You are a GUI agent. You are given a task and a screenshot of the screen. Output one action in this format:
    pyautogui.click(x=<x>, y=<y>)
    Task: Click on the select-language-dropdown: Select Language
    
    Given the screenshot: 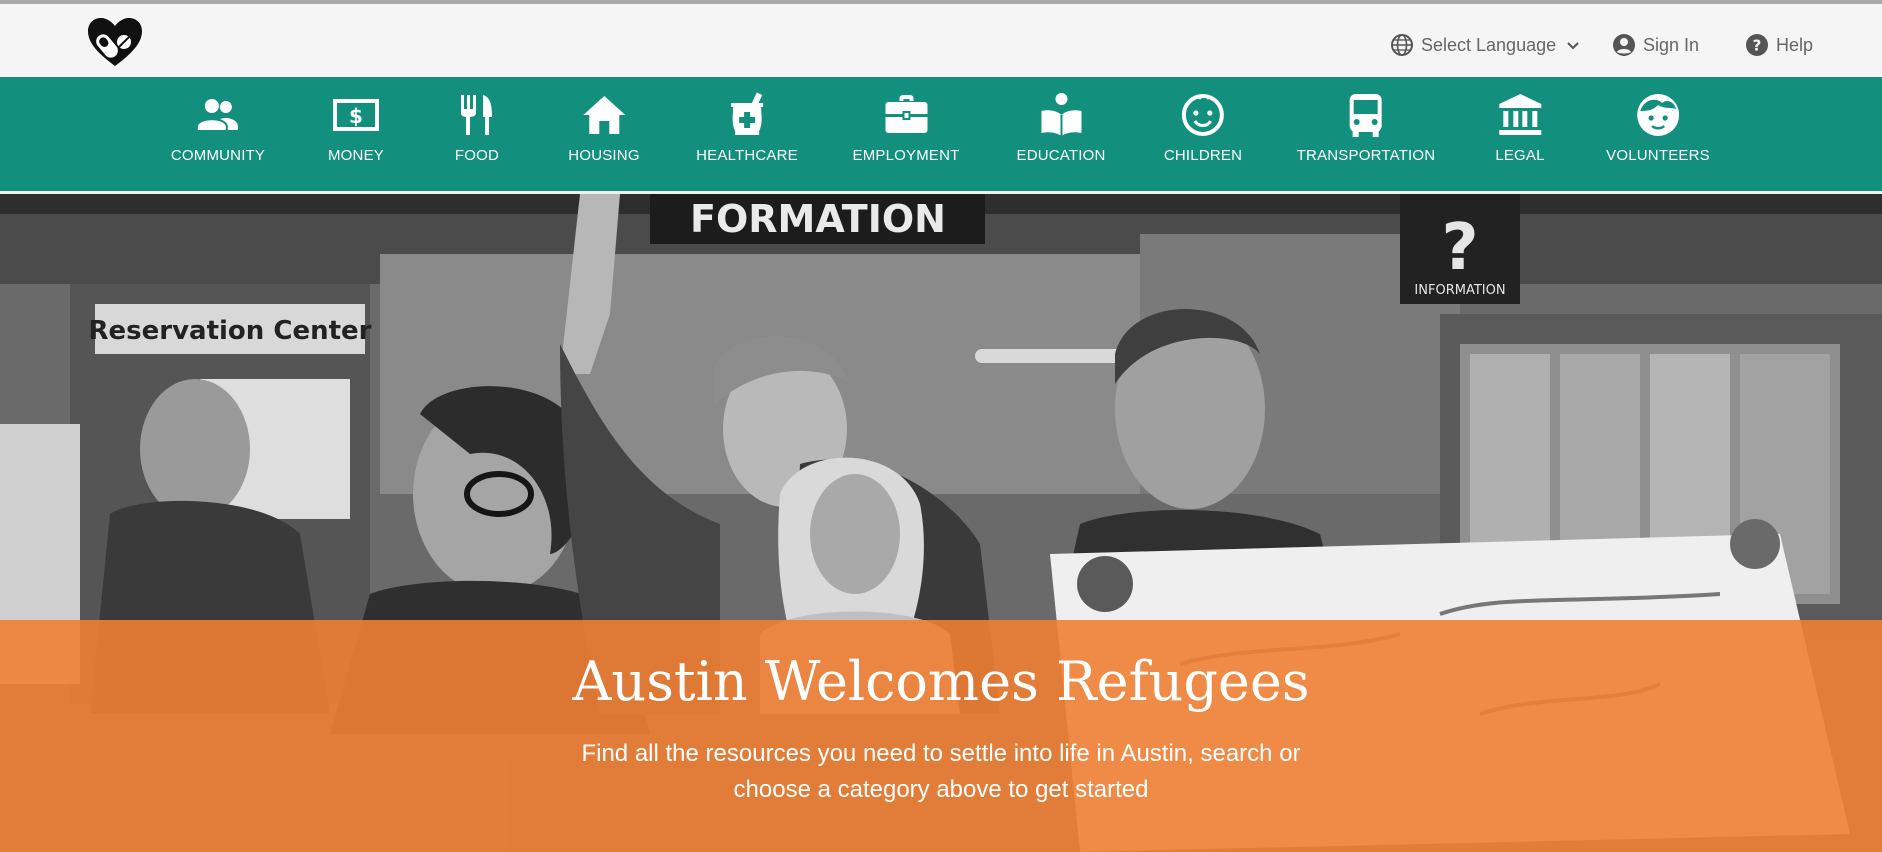 What is the action you would take?
    pyautogui.click(x=1487, y=45)
    